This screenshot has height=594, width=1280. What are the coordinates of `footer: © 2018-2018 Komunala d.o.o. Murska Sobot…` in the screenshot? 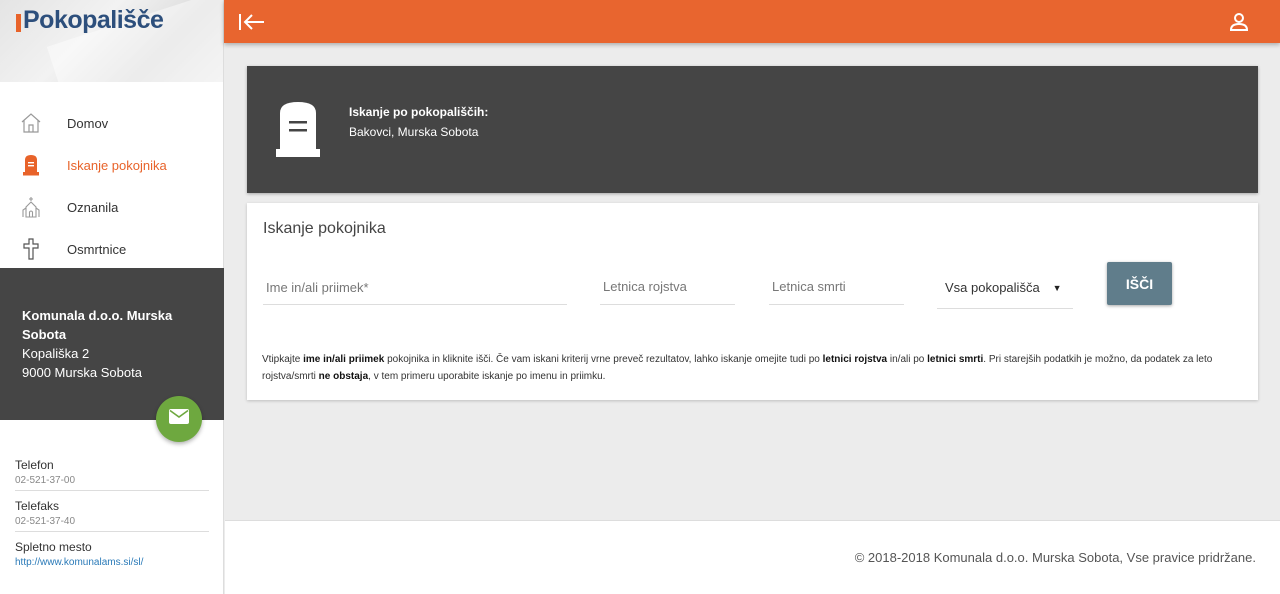 It's located at (752, 557).